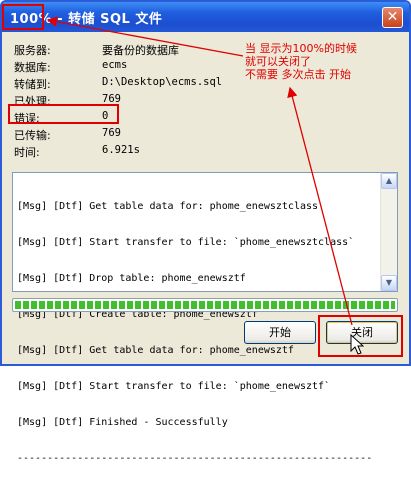 This screenshot has width=411, height=489. What do you see at coordinates (32, 135) in the screenshot?
I see `transferred-label: 已传输:` at bounding box center [32, 135].